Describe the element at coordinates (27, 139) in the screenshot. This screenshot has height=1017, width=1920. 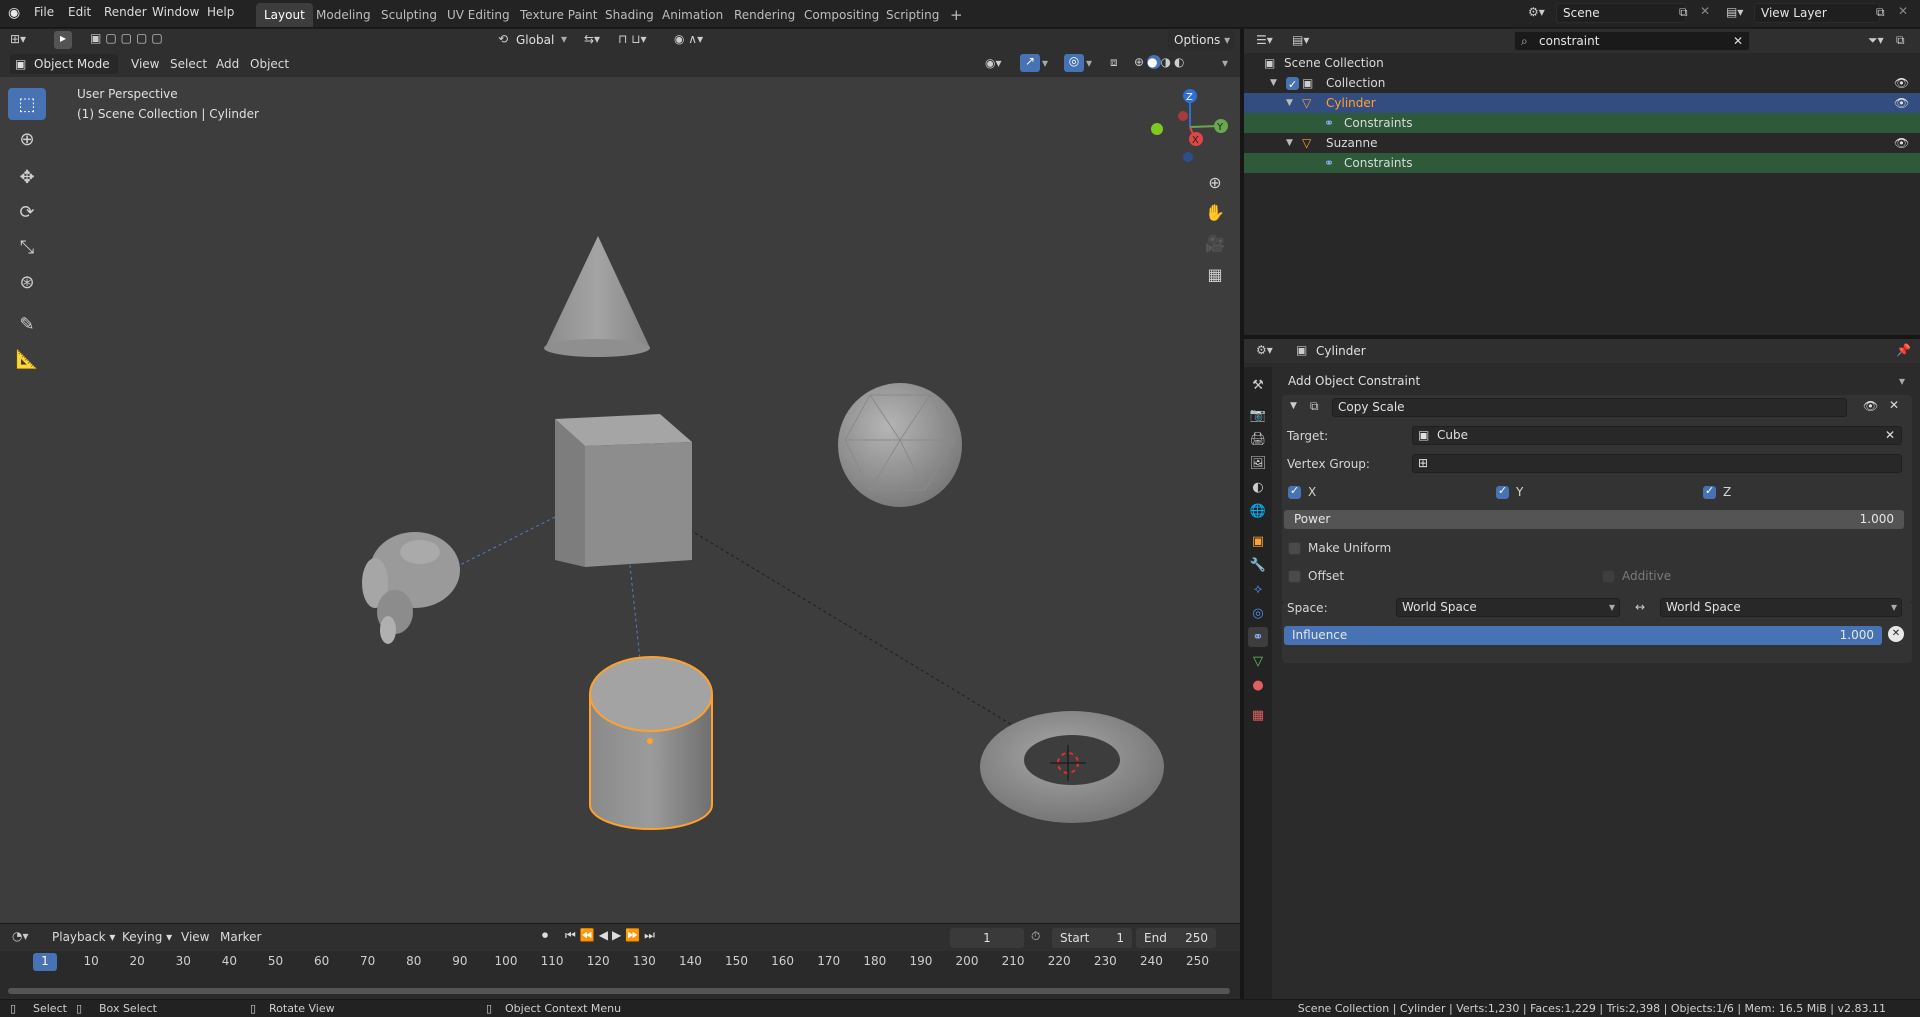
I see `cursor-tool-icon: ⊕` at that location.